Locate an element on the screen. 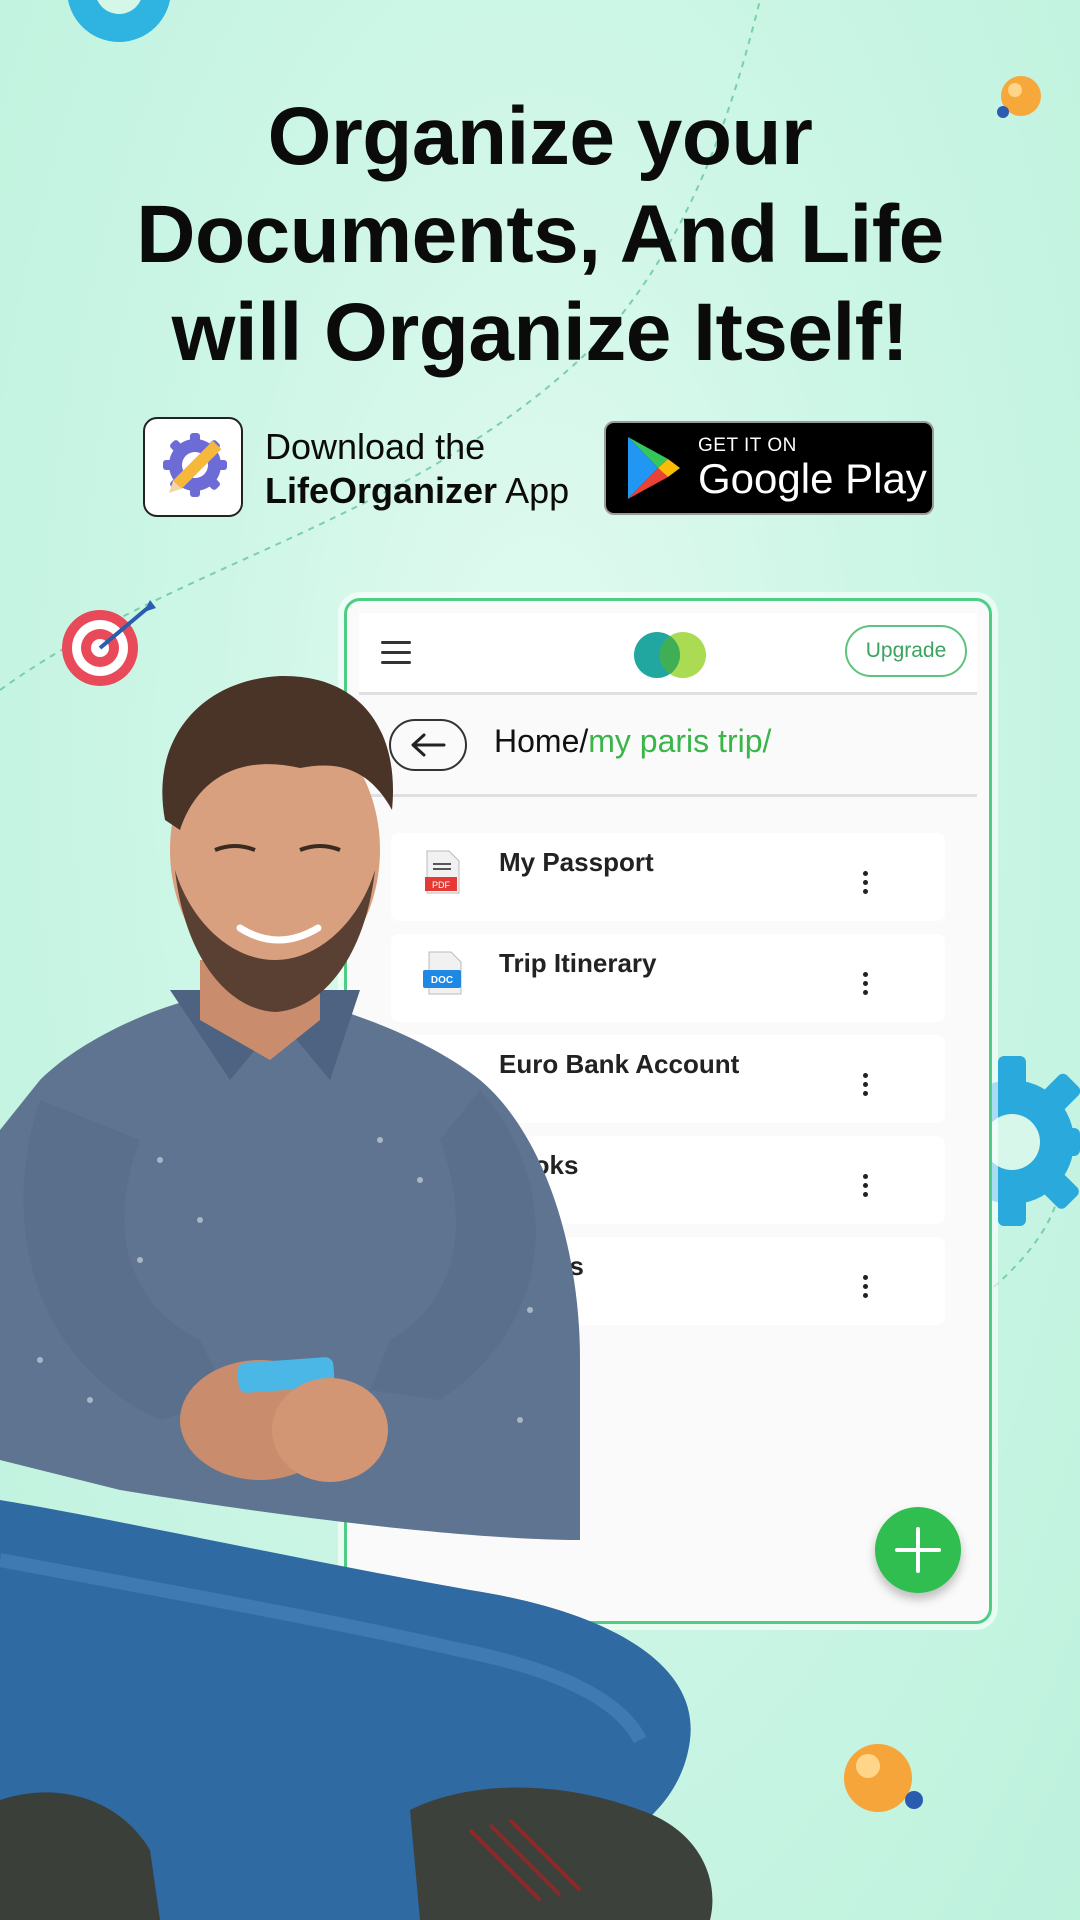 This screenshot has width=1080, height=1920. app-logo is located at coordinates (193, 467).